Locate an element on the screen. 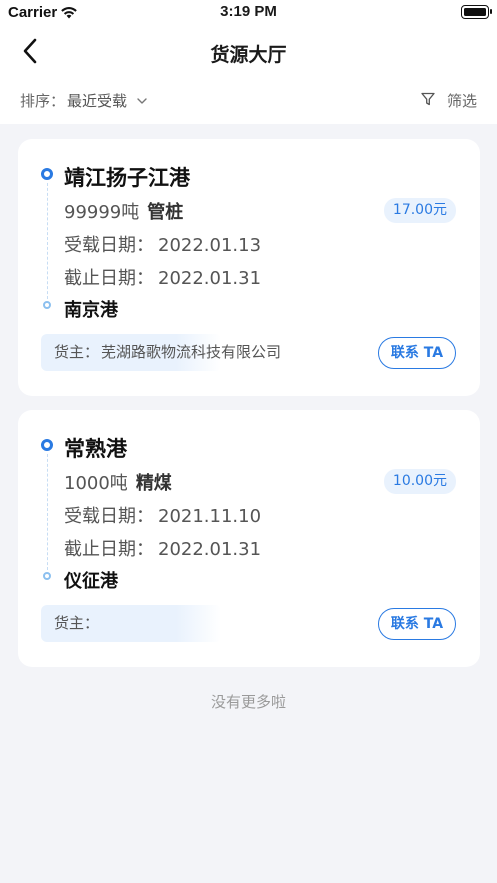 This screenshot has width=497, height=883. destination-port: 南京港 is located at coordinates (91, 310).